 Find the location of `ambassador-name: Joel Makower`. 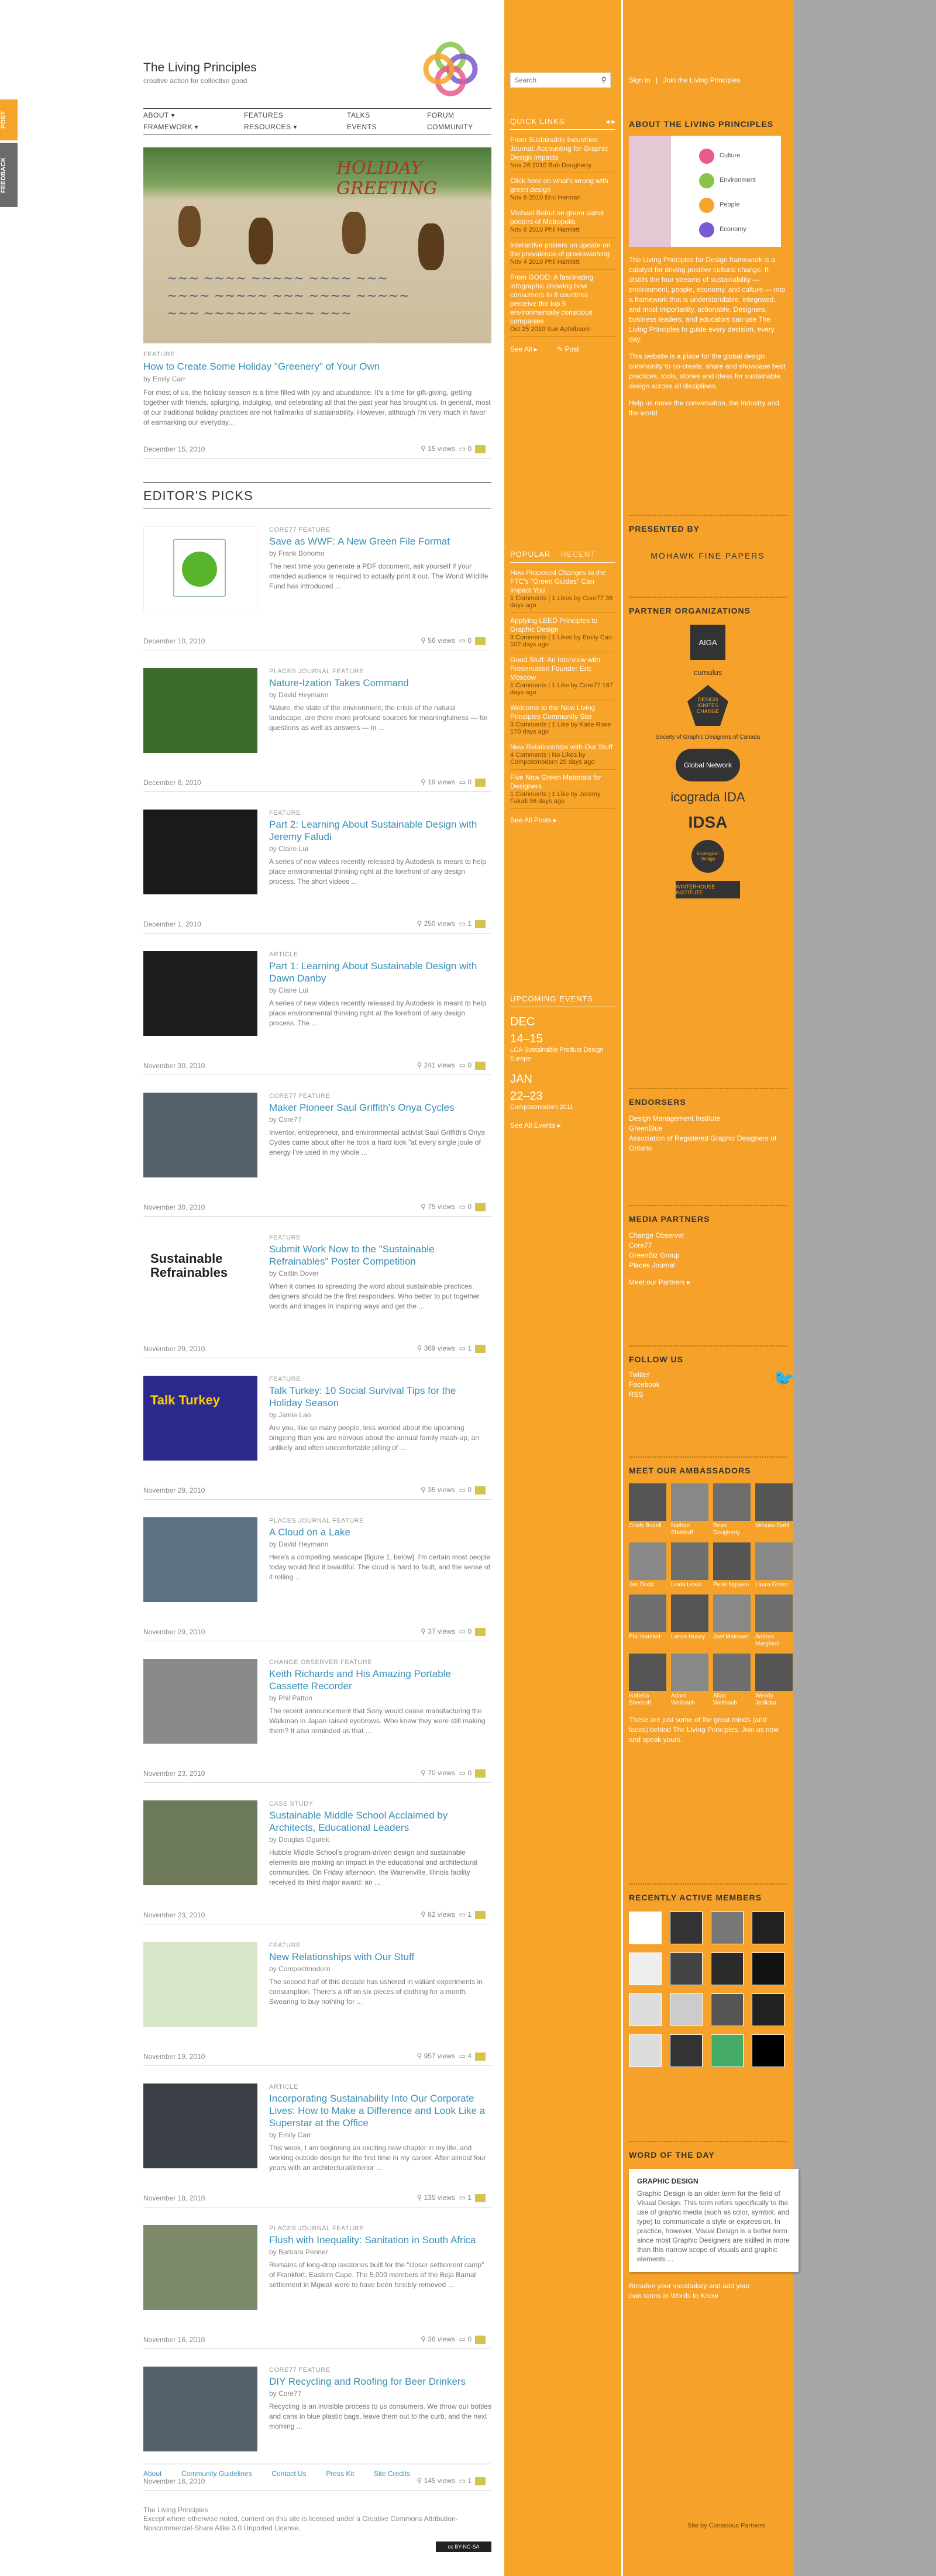

ambassador-name: Joel Makower is located at coordinates (732, 1637).